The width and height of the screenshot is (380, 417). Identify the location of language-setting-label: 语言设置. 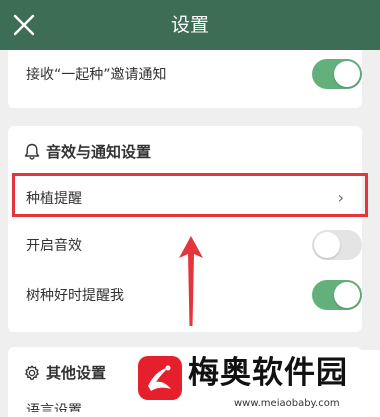
(54, 407).